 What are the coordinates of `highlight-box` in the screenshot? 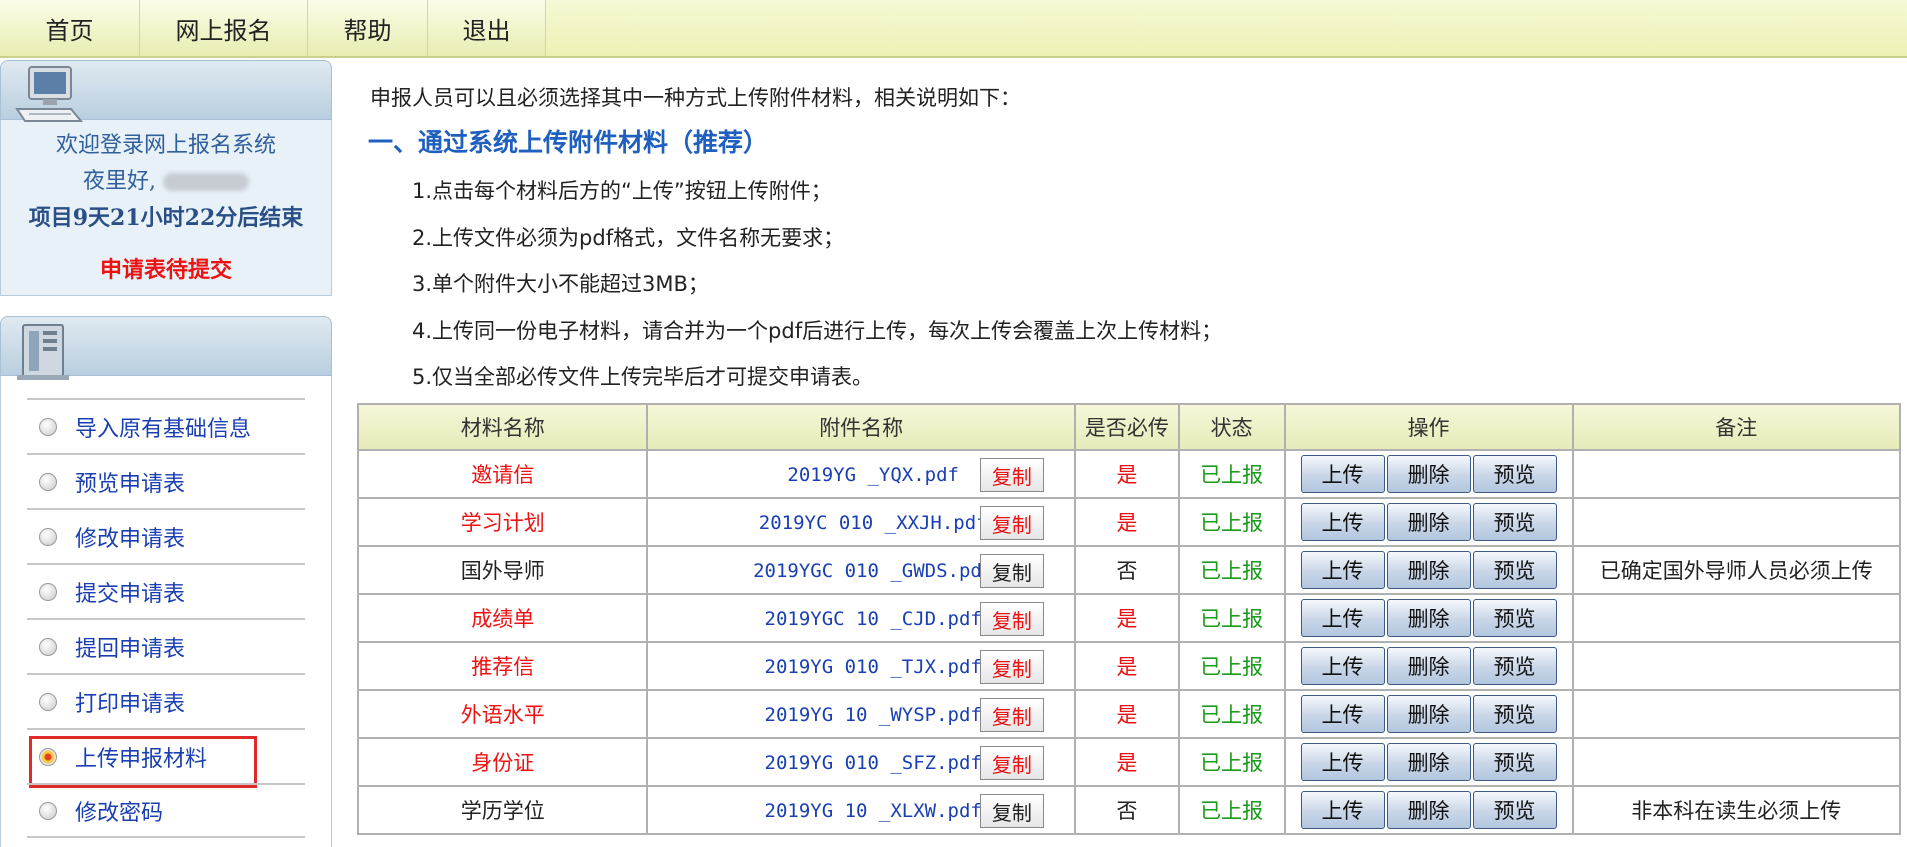 It's located at (143, 762).